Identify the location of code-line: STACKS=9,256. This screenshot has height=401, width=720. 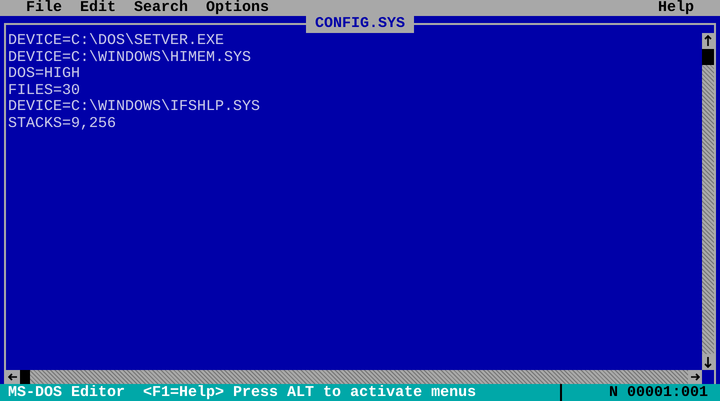
(63, 124).